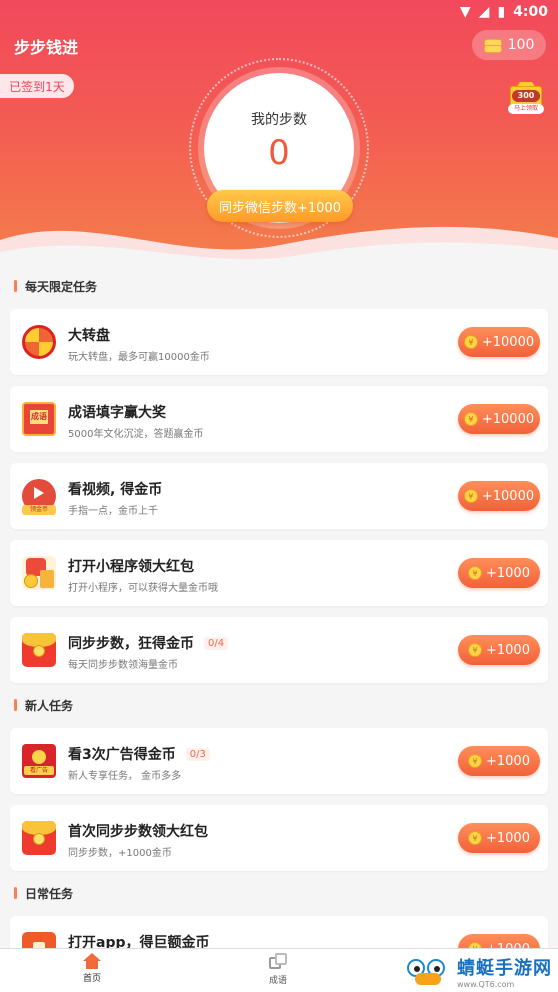 This screenshot has height=992, width=558. What do you see at coordinates (143, 588) in the screenshot?
I see `task-desc: 打开小程序，可以获得大量金币哦` at bounding box center [143, 588].